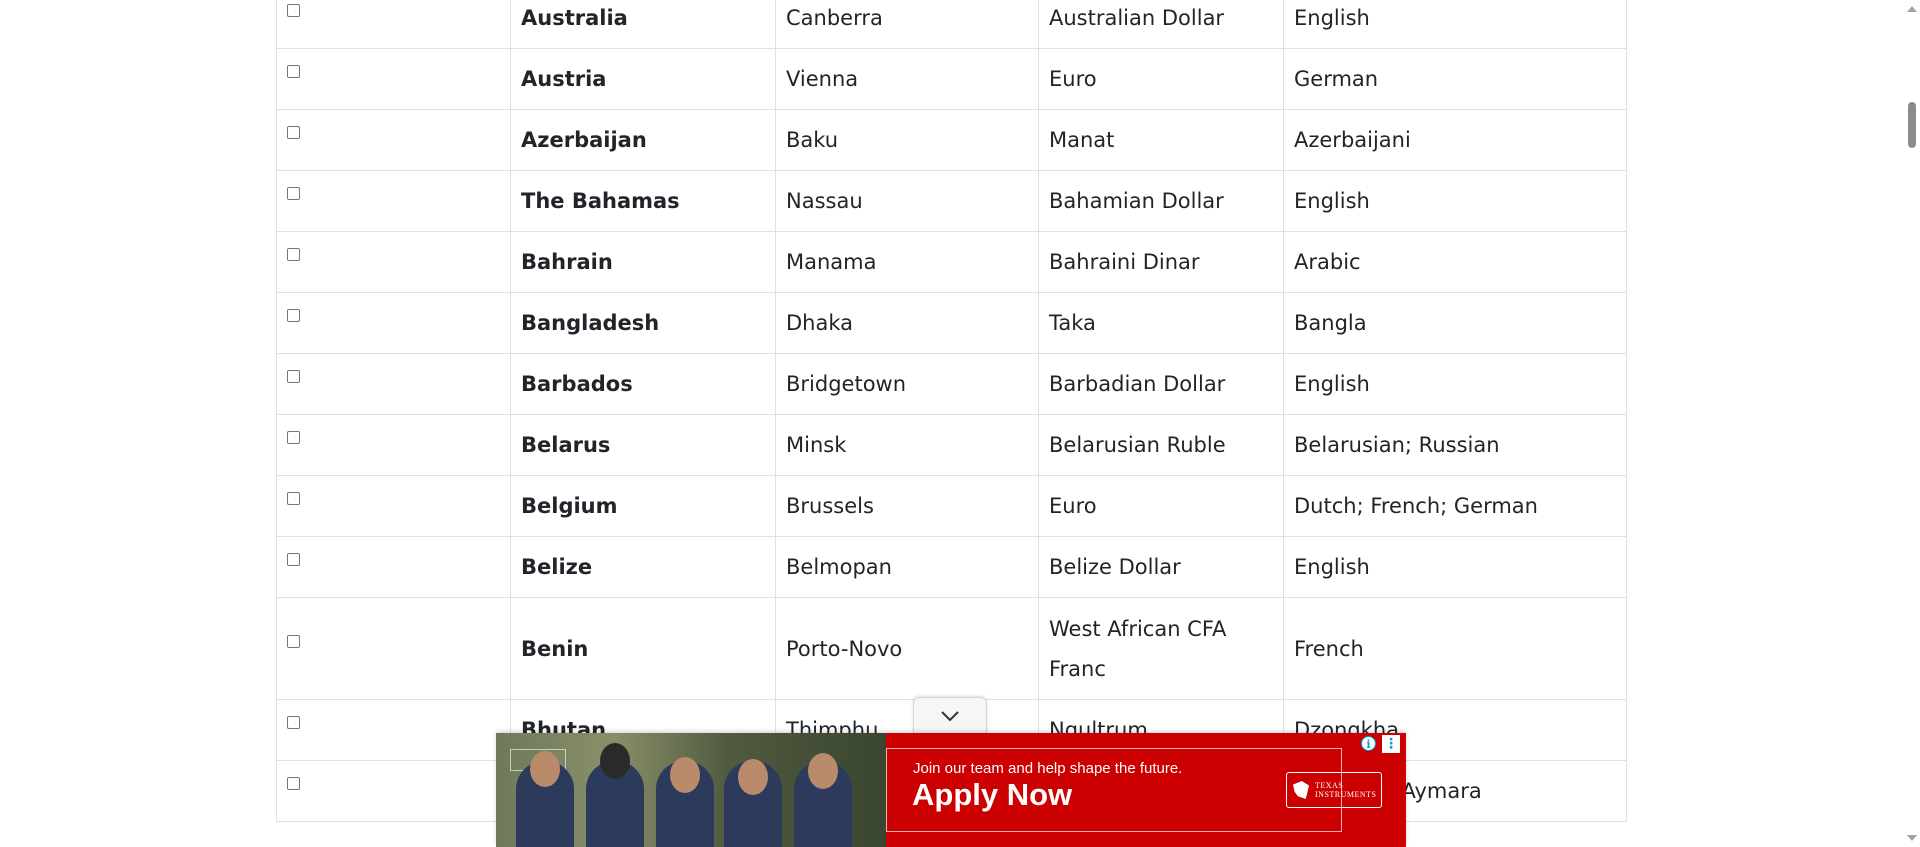  What do you see at coordinates (1161, 567) in the screenshot?
I see `currency-cell: Belize Dollar` at bounding box center [1161, 567].